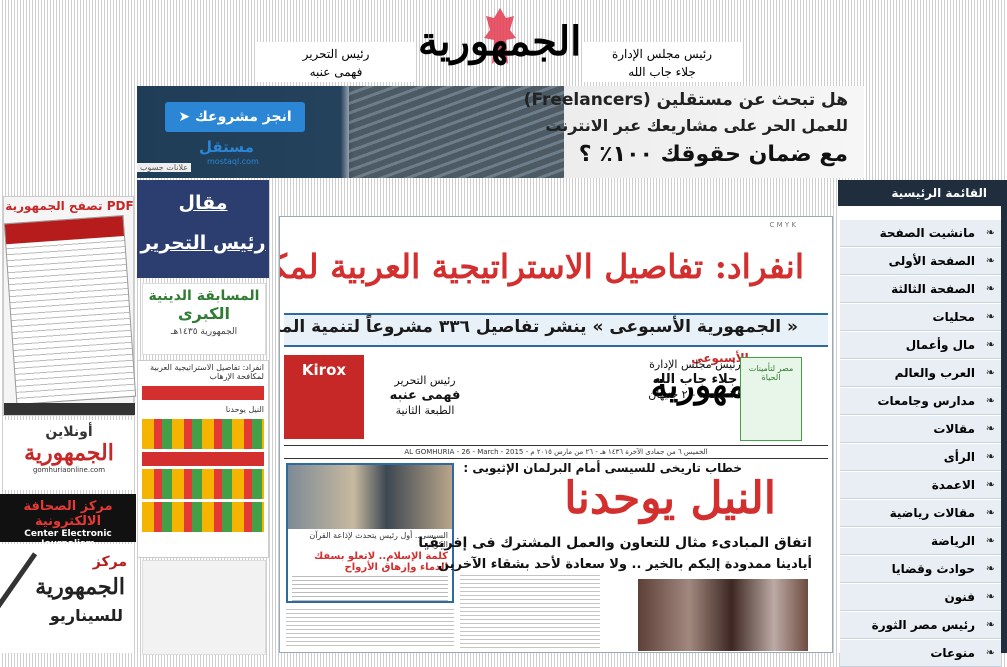 Image resolution: width=1007 pixels, height=667 pixels. I want to click on logo-text: الجمهورية, so click(500, 41).